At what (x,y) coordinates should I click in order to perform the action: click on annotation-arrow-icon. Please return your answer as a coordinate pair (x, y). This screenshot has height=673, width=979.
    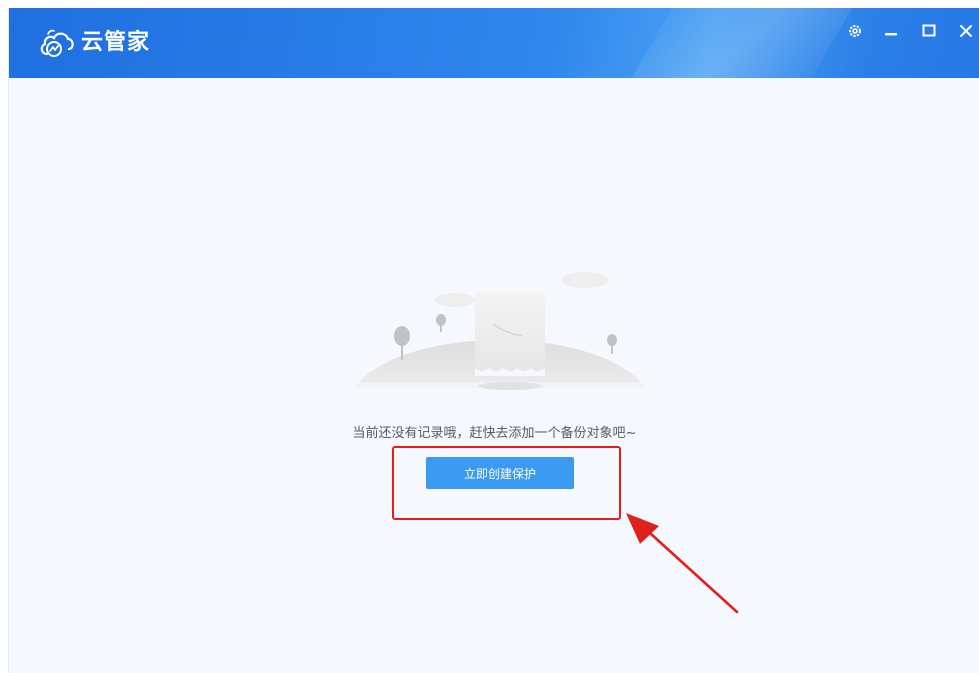
    Looking at the image, I should click on (682, 563).